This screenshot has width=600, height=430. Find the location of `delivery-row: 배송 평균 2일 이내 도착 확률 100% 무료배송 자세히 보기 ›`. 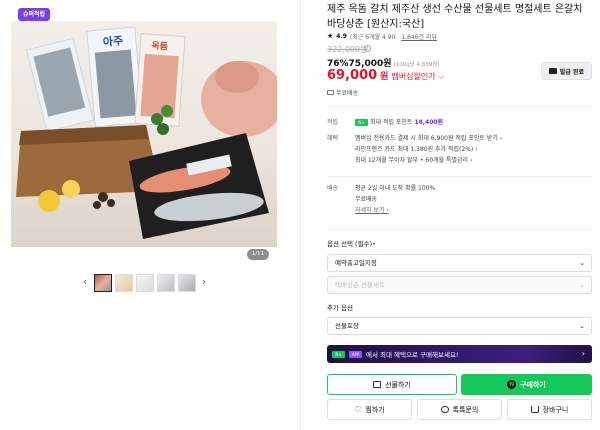

delivery-row: 배송 평균 2일 이내 도착 확률 100% 무료배송 자세히 보기 › is located at coordinates (460, 200).